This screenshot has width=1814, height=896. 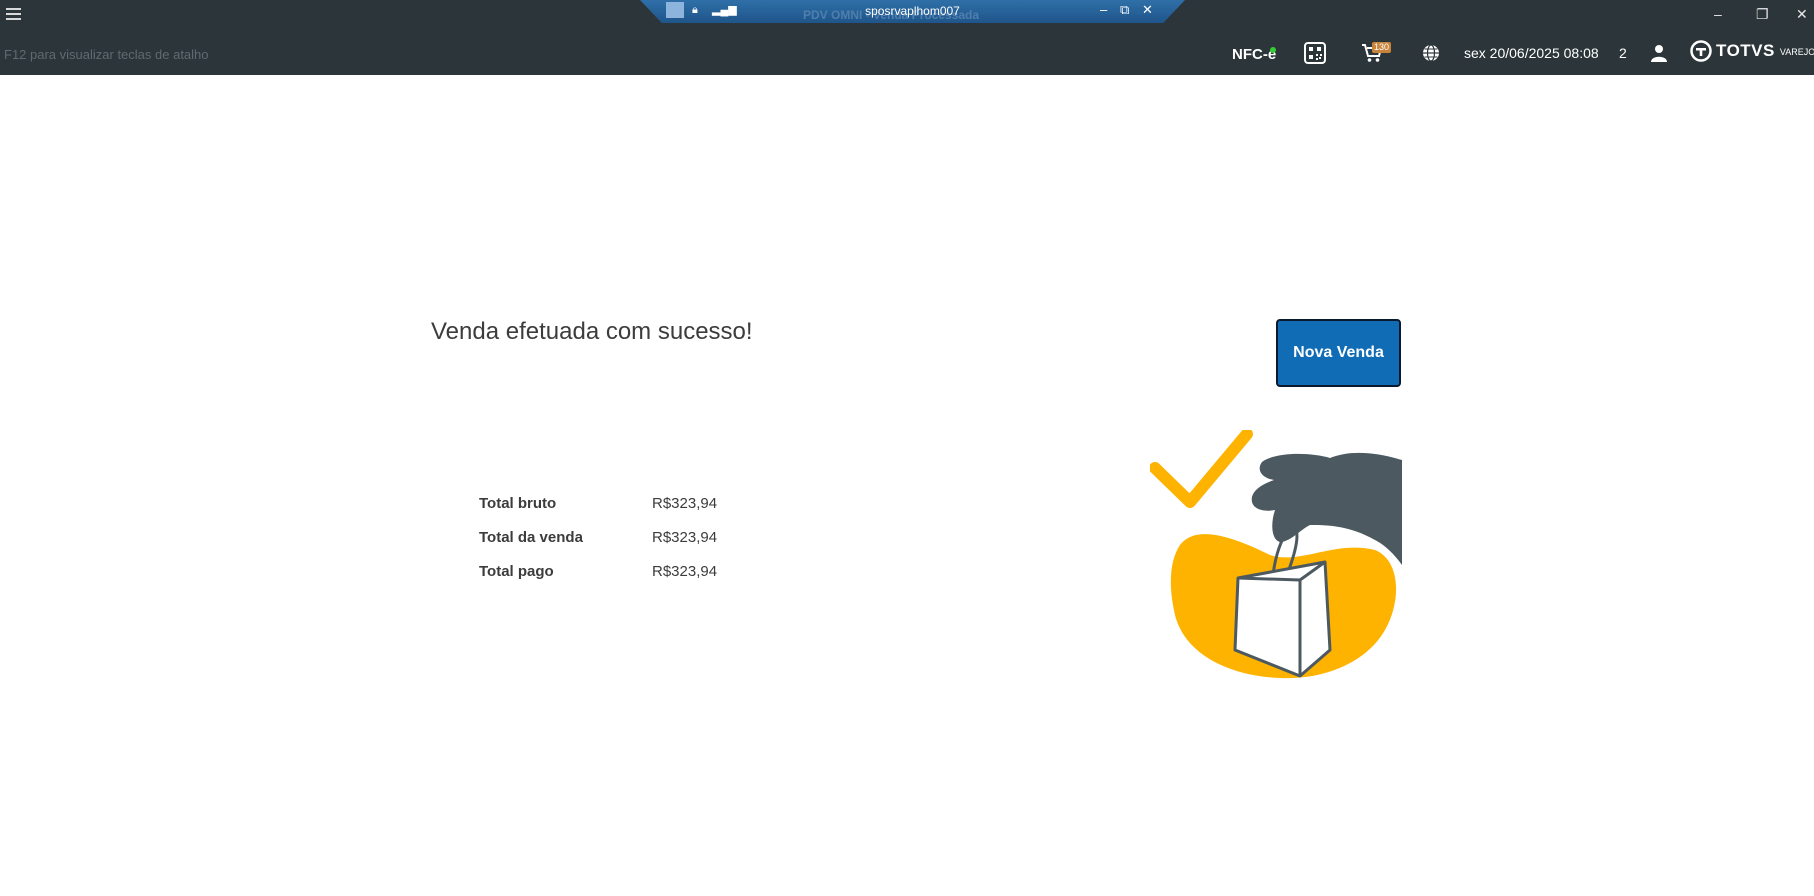 I want to click on terminal-counter: 2, so click(x=1623, y=53).